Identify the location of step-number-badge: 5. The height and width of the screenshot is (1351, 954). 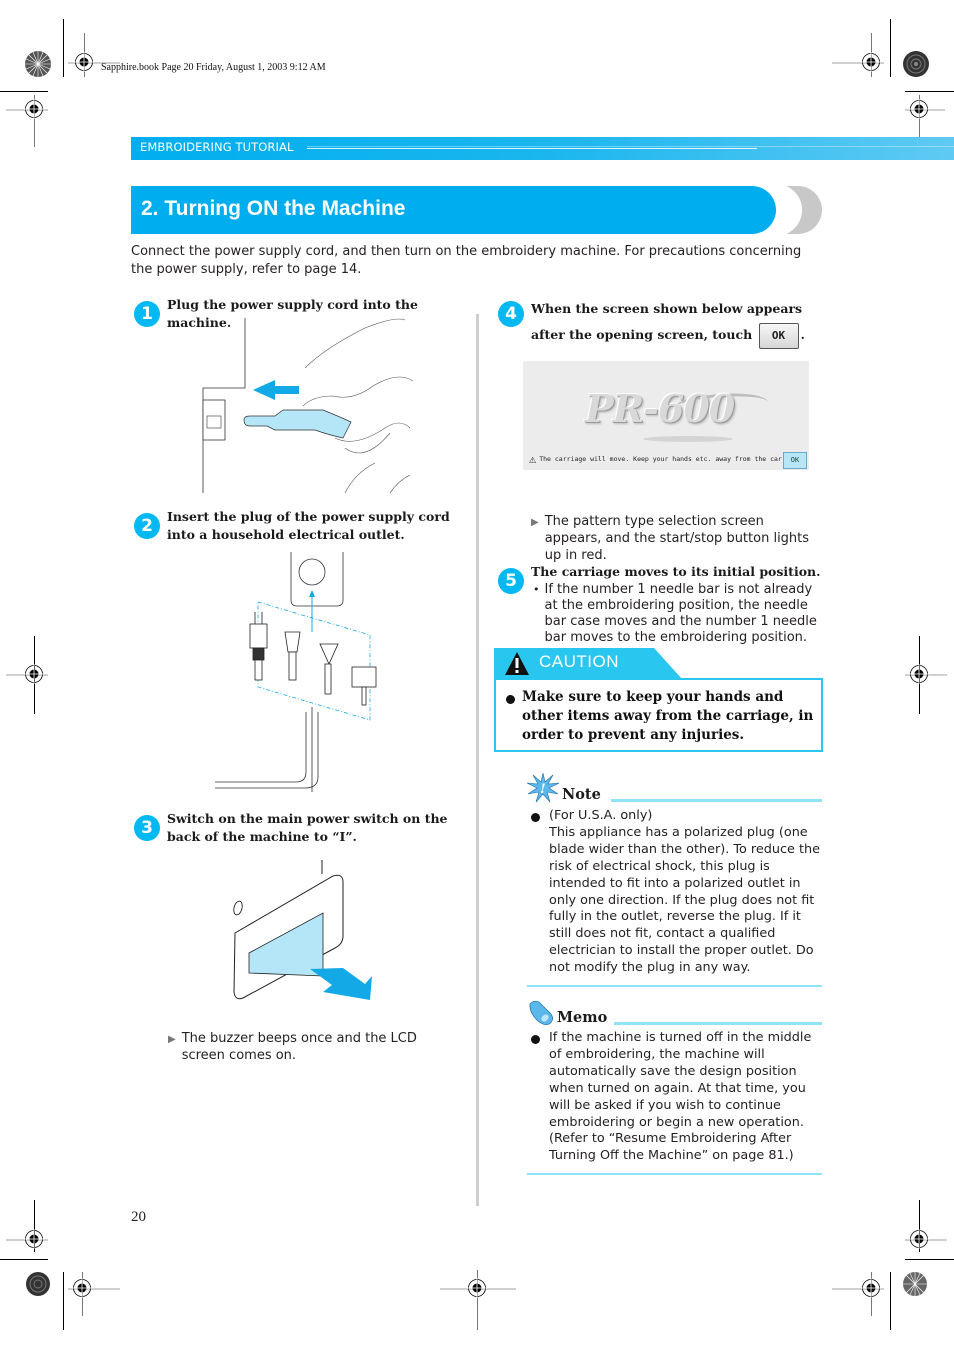
(511, 581).